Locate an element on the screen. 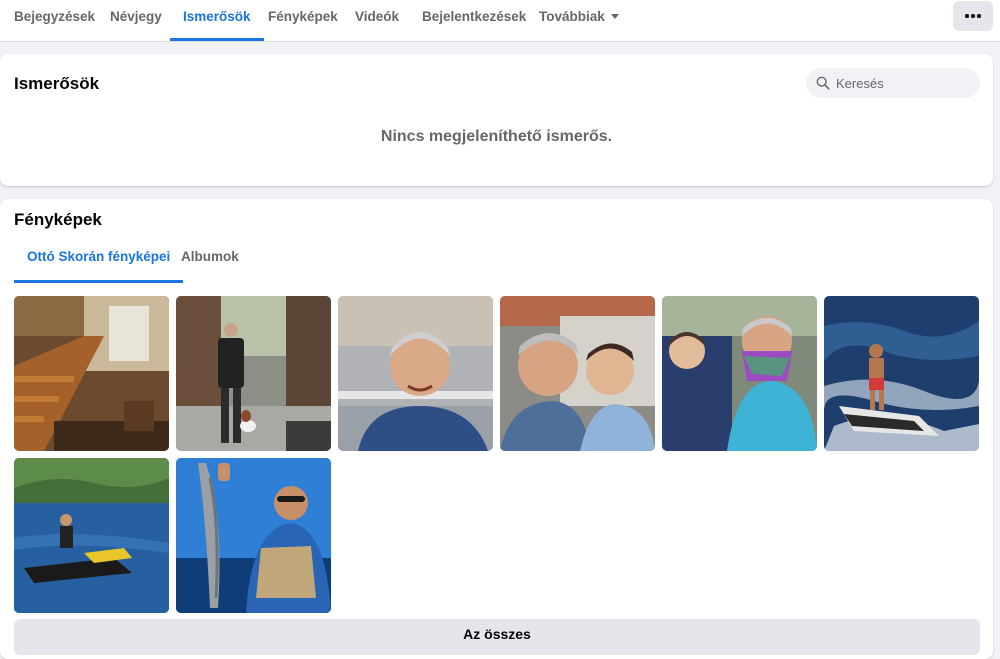 The image size is (1000, 659). friends-search is located at coordinates (893, 83).